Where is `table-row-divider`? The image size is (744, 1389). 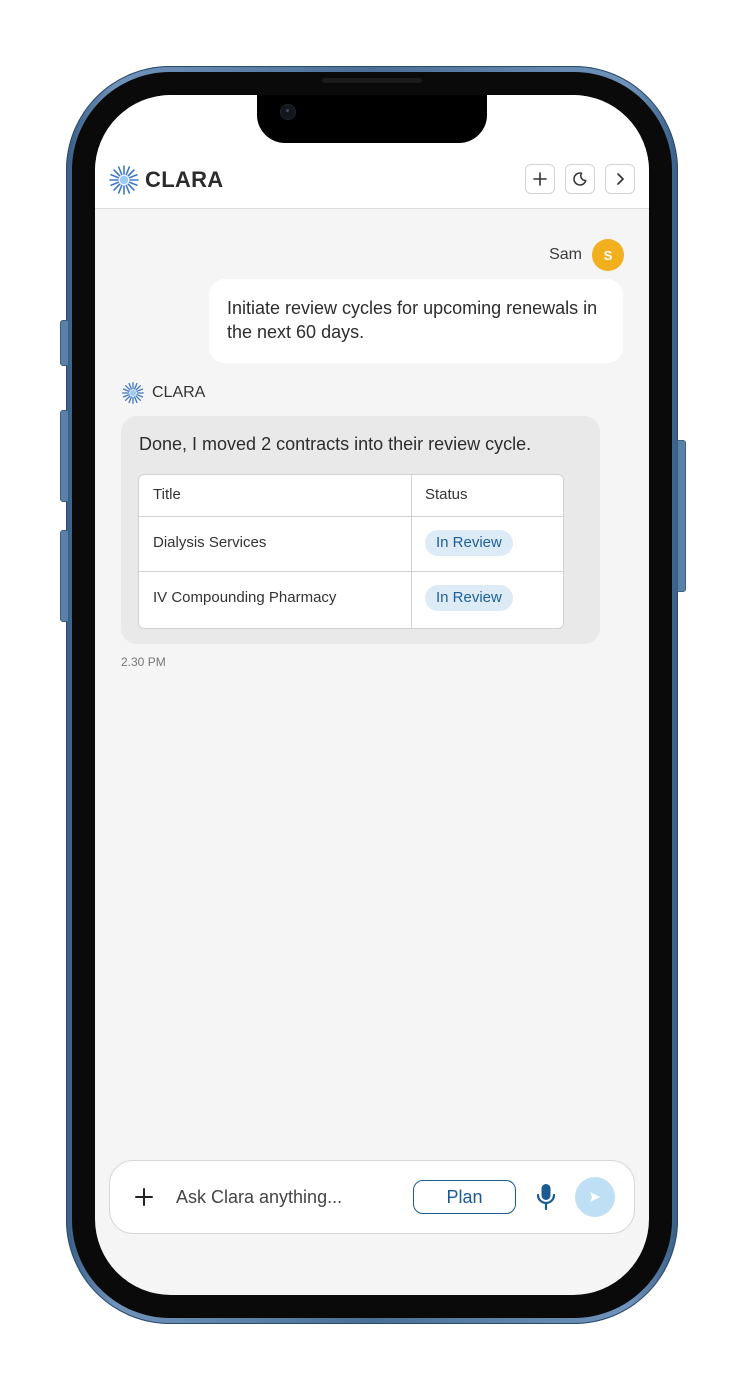
table-row-divider is located at coordinates (351, 571).